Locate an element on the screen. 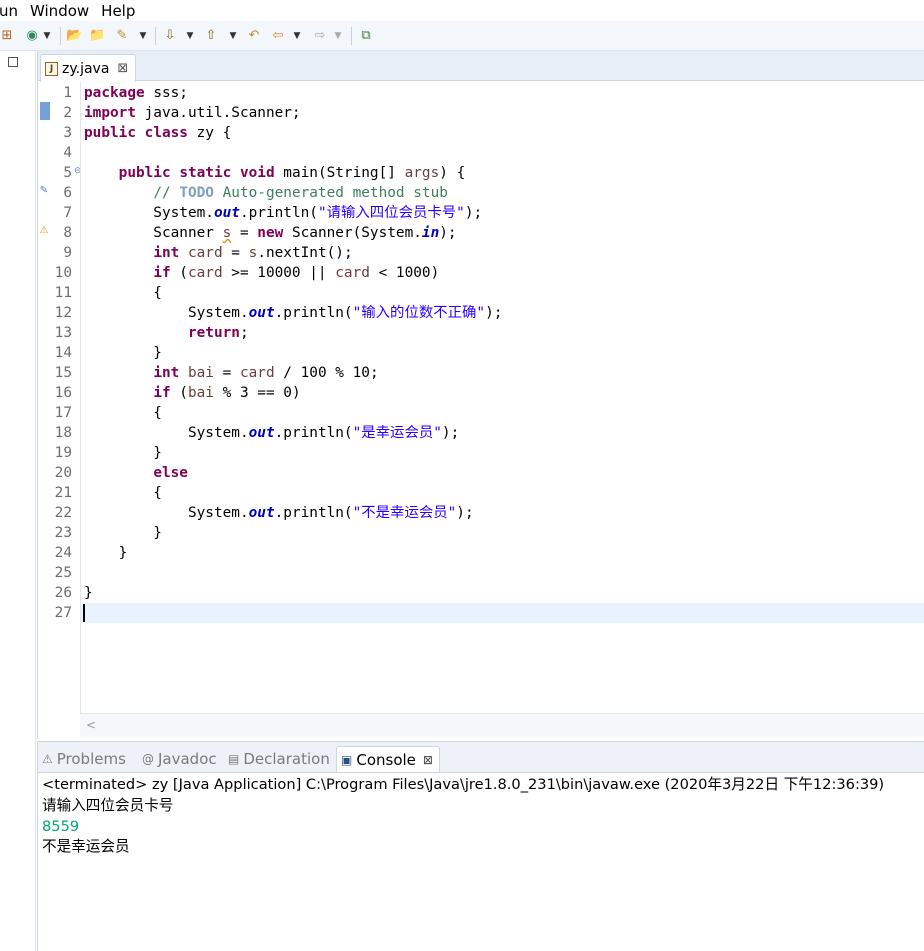 The width and height of the screenshot is (924, 951). forward-icon: ⇨ is located at coordinates (320, 36).